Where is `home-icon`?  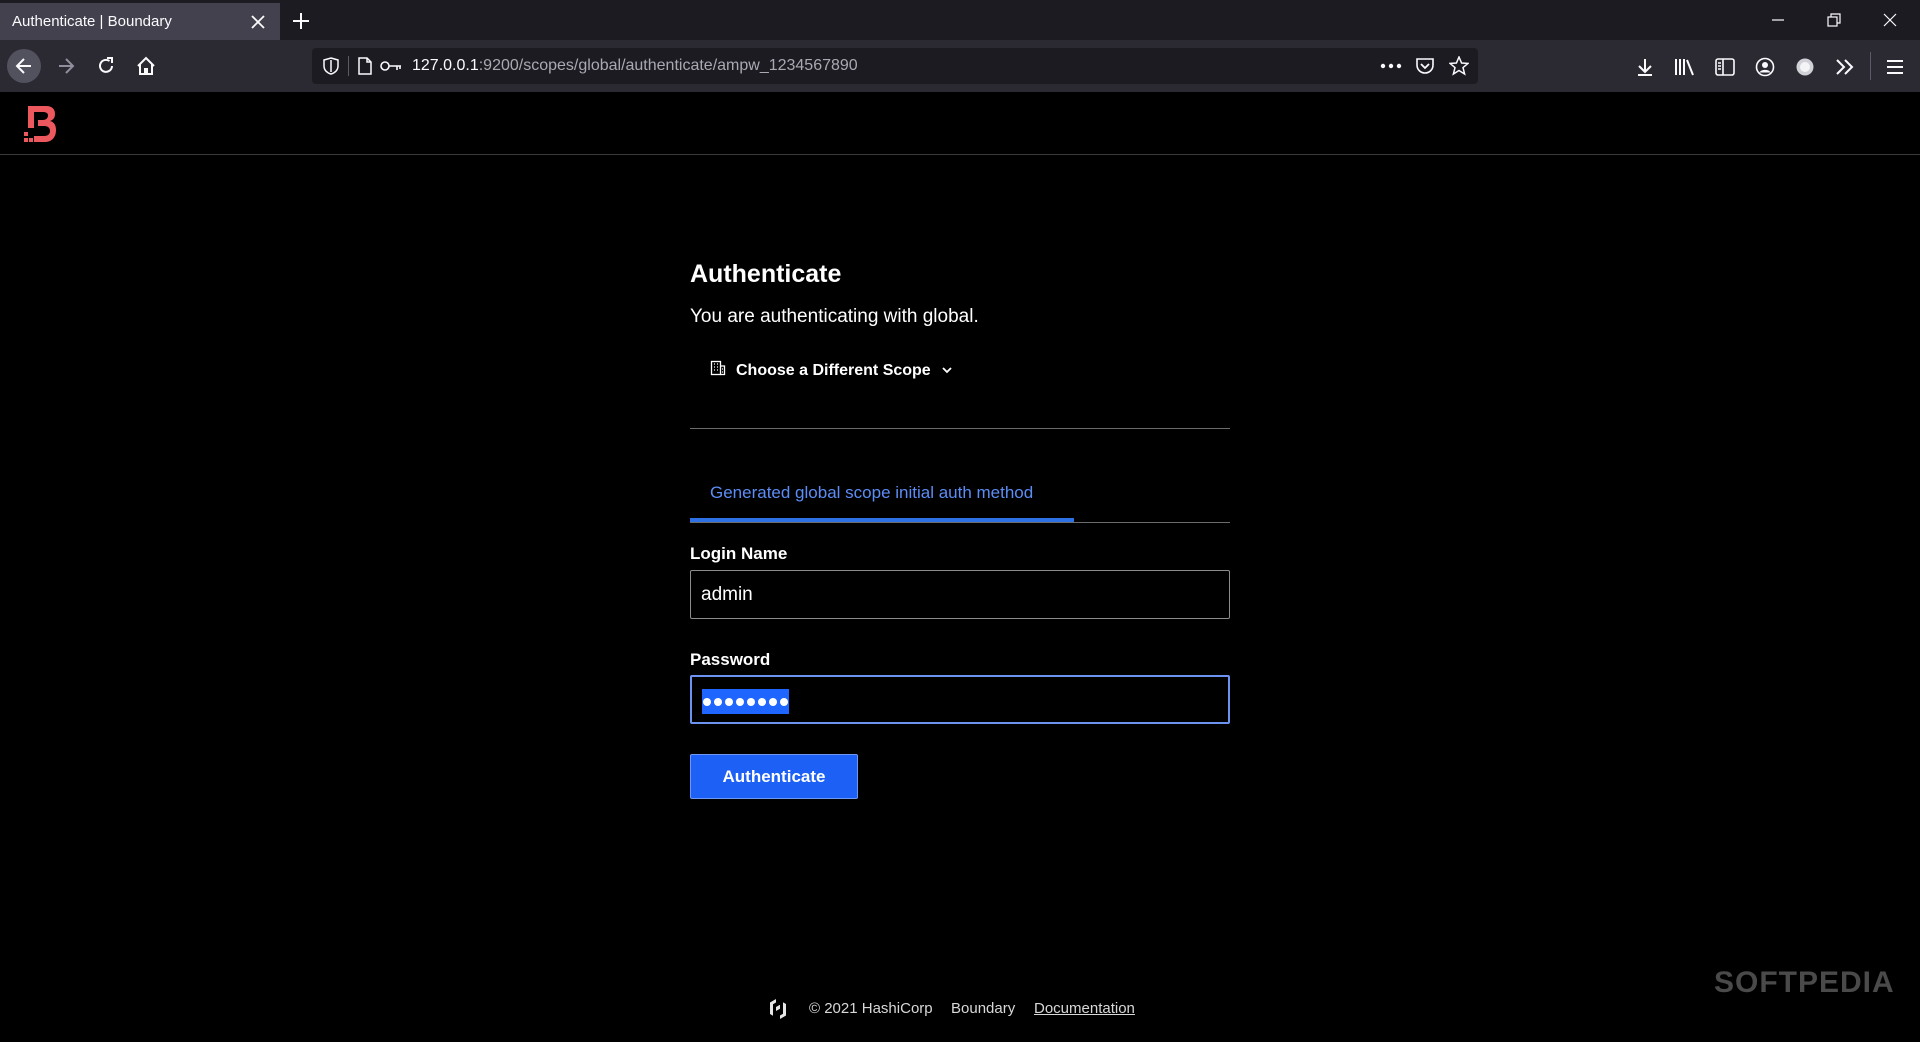
home-icon is located at coordinates (146, 66).